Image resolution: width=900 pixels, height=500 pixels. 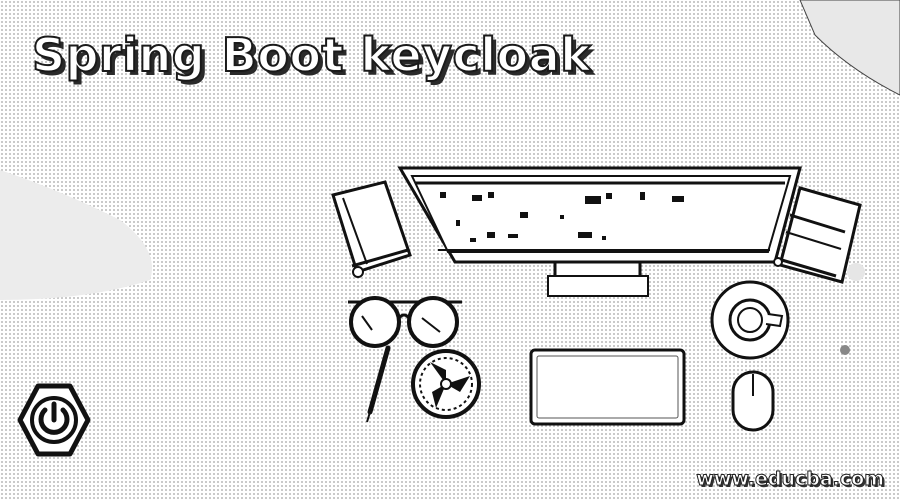 What do you see at coordinates (405, 322) in the screenshot?
I see `glasses-icon` at bounding box center [405, 322].